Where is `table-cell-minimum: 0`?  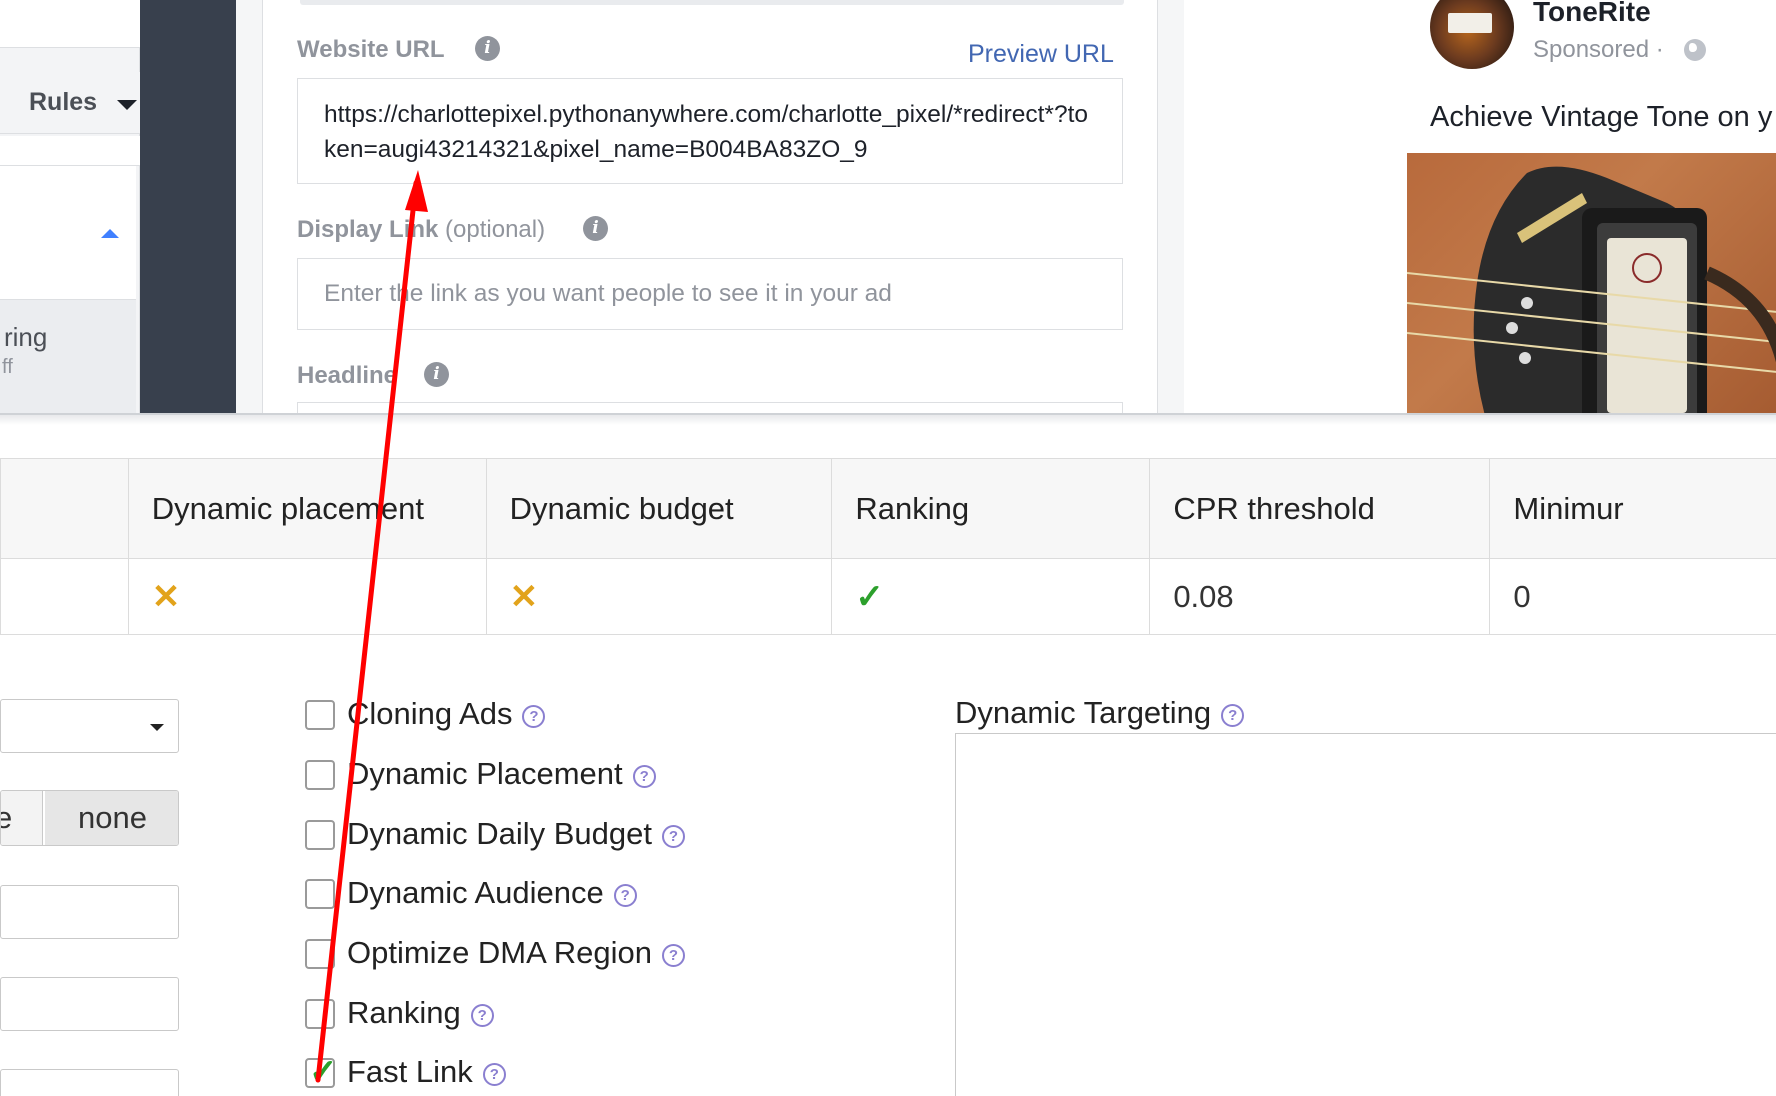
table-cell-minimum: 0 is located at coordinates (1632, 596).